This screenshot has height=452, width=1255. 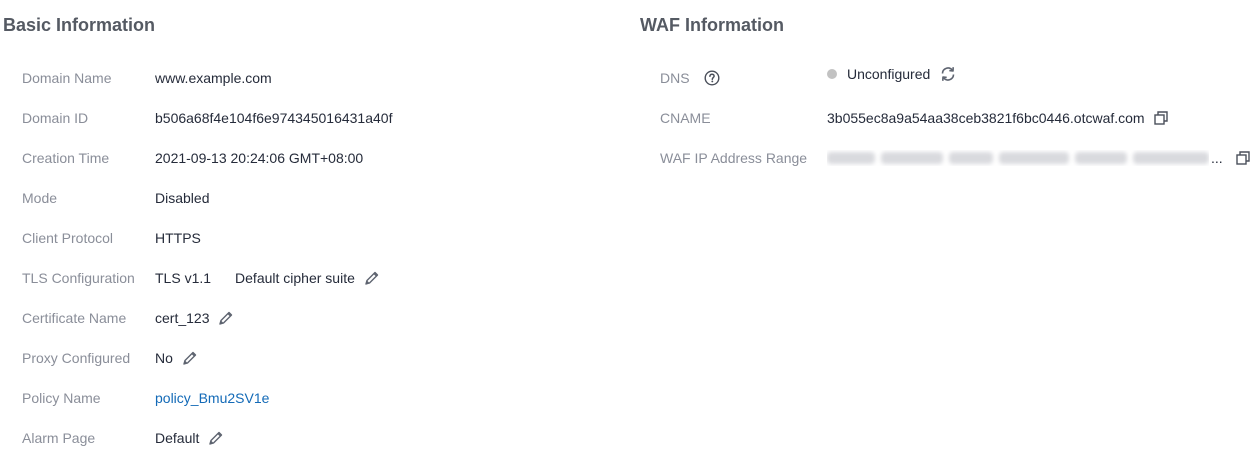 I want to click on basic-info-title: Basic Information, so click(x=79, y=25).